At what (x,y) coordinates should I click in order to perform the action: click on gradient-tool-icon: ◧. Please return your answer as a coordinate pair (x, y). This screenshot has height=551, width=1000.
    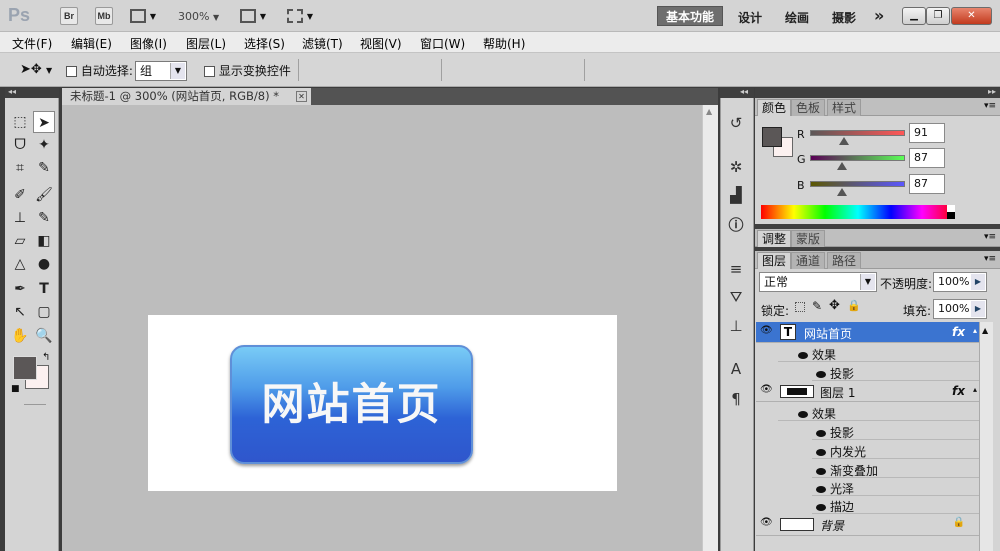
    Looking at the image, I should click on (44, 241).